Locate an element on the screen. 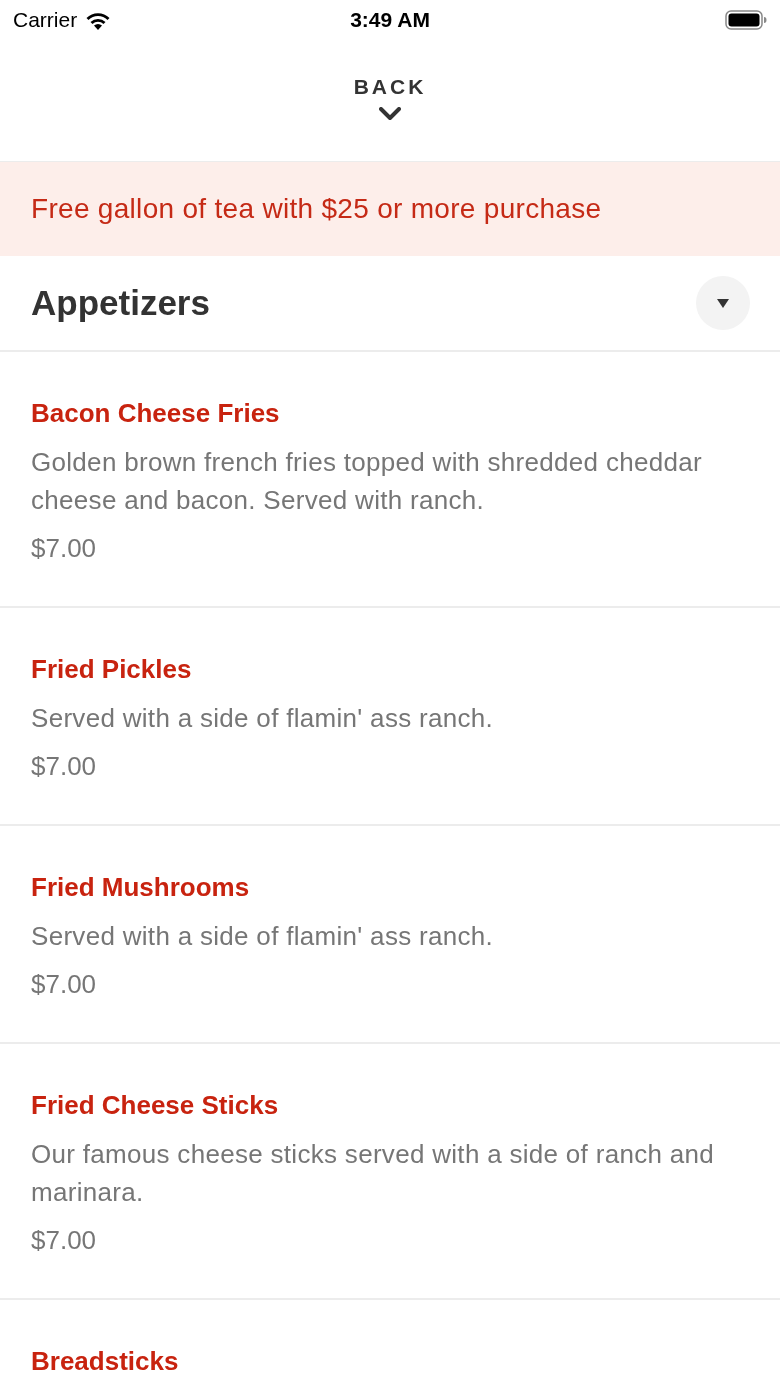 Image resolution: width=780 pixels, height=1387 pixels. item-name: Fried Pickles is located at coordinates (111, 669).